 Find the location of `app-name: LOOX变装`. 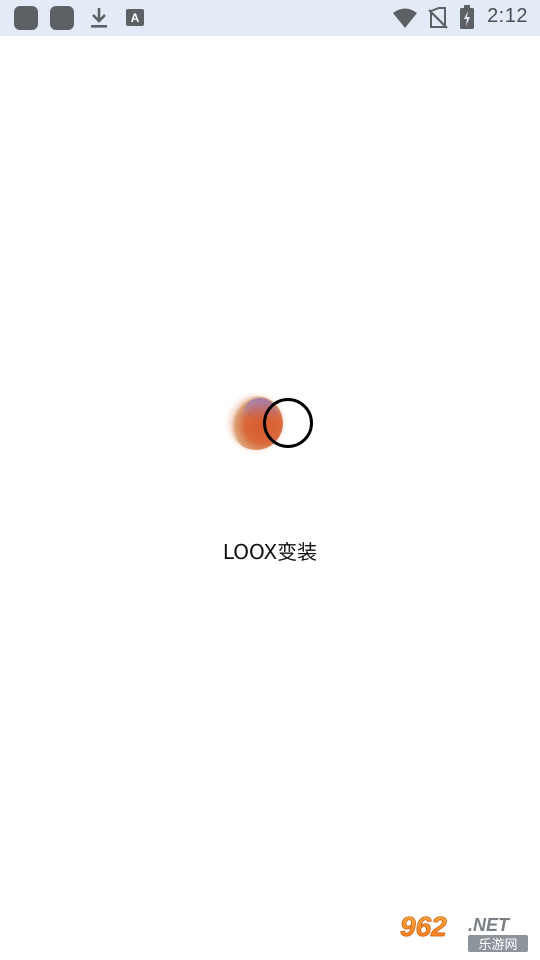

app-name: LOOX变装 is located at coordinates (270, 552).